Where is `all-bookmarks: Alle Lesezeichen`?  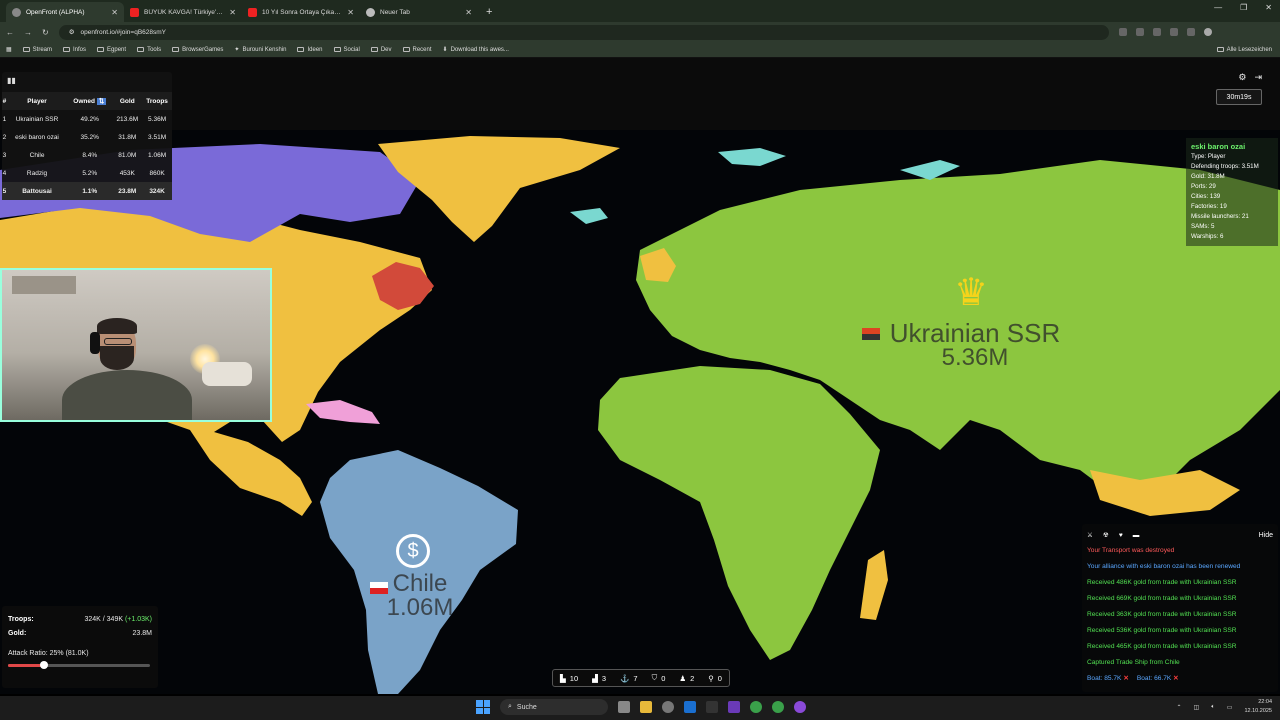 all-bookmarks: Alle Lesezeichen is located at coordinates (1244, 50).